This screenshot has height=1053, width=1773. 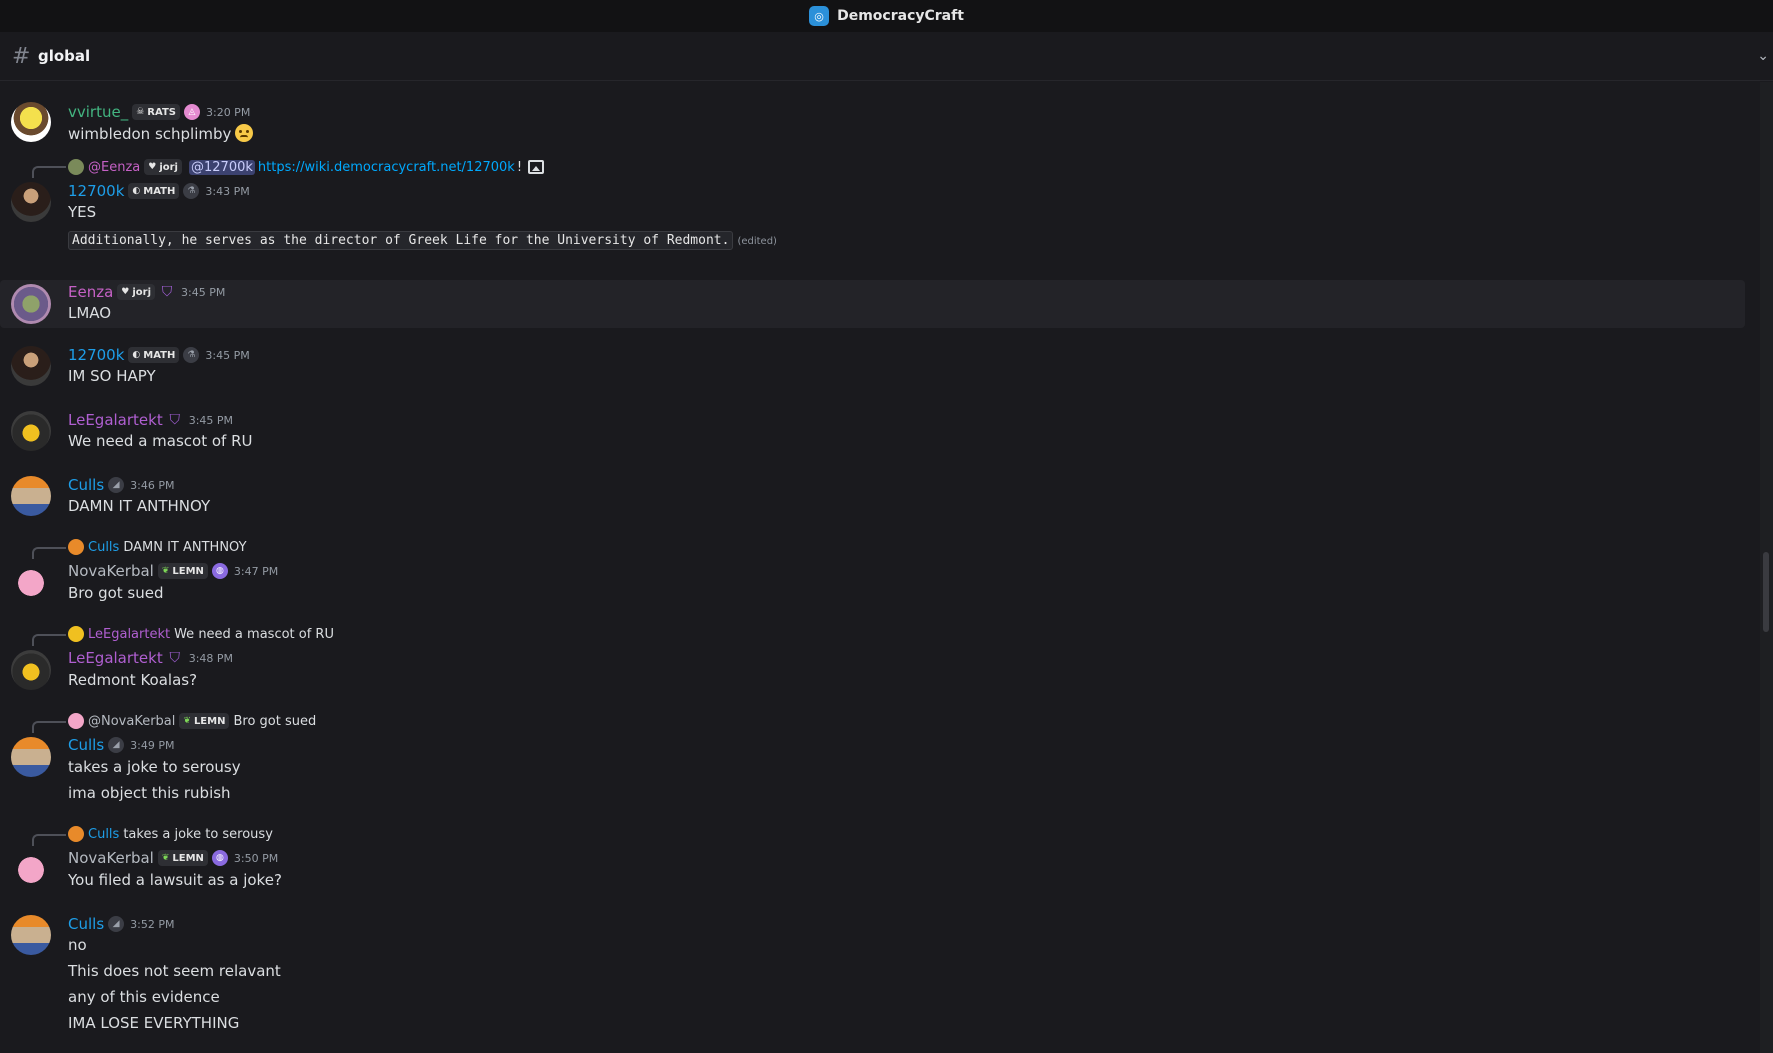 What do you see at coordinates (872, 304) in the screenshot?
I see `message: Eenza ♥ jorj ⛉ 3:45 PM LMAO` at bounding box center [872, 304].